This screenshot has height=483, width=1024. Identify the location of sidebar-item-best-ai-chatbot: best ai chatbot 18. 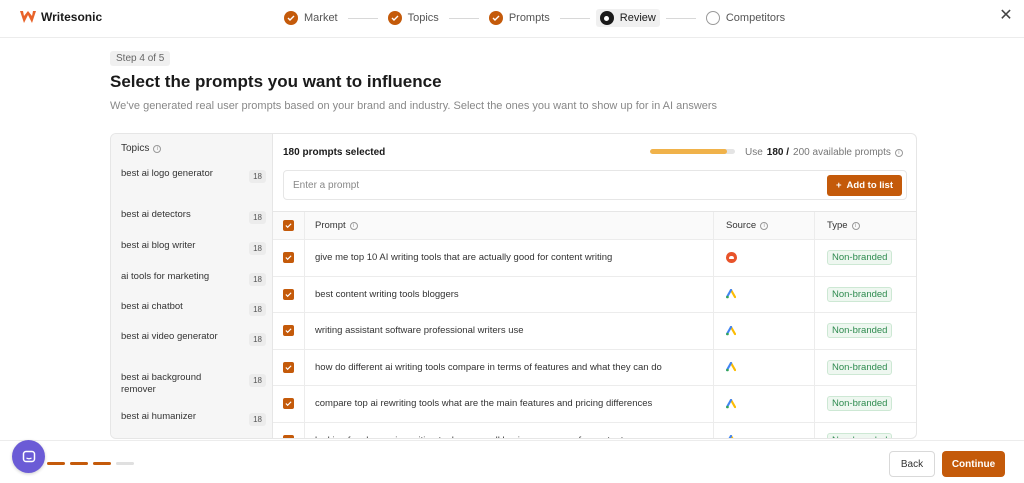
(193, 308).